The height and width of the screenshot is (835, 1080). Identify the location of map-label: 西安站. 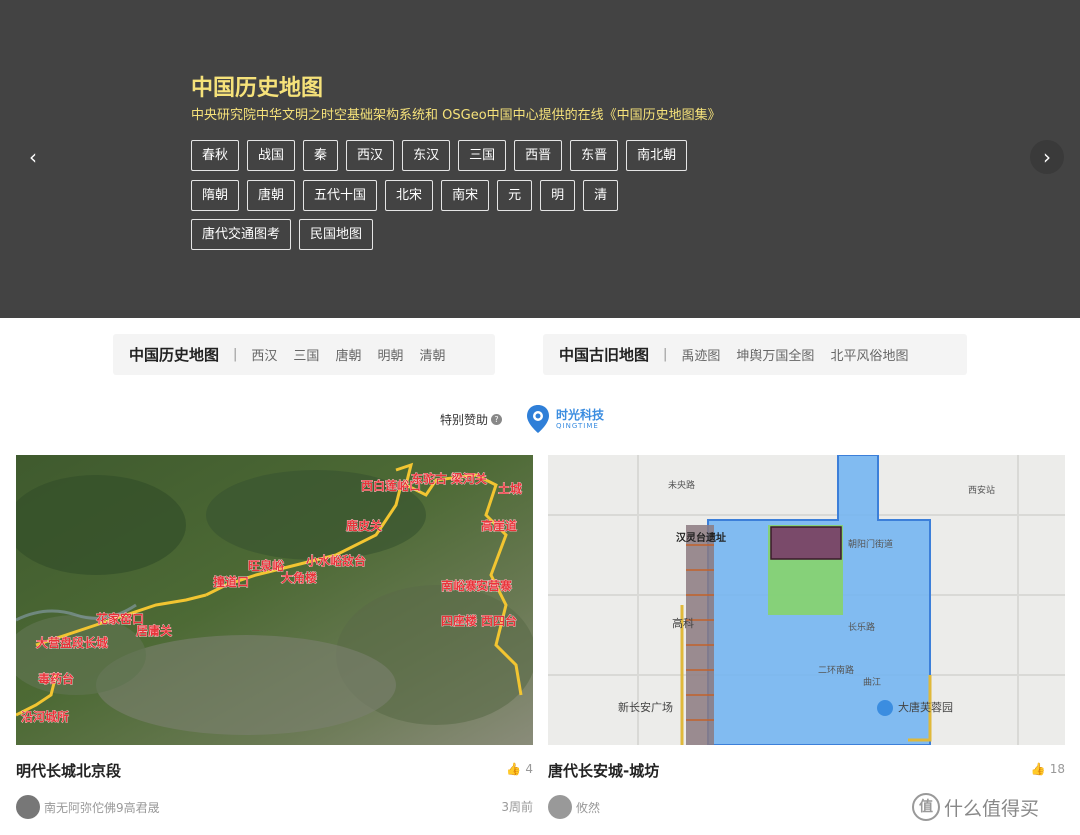
(981, 490).